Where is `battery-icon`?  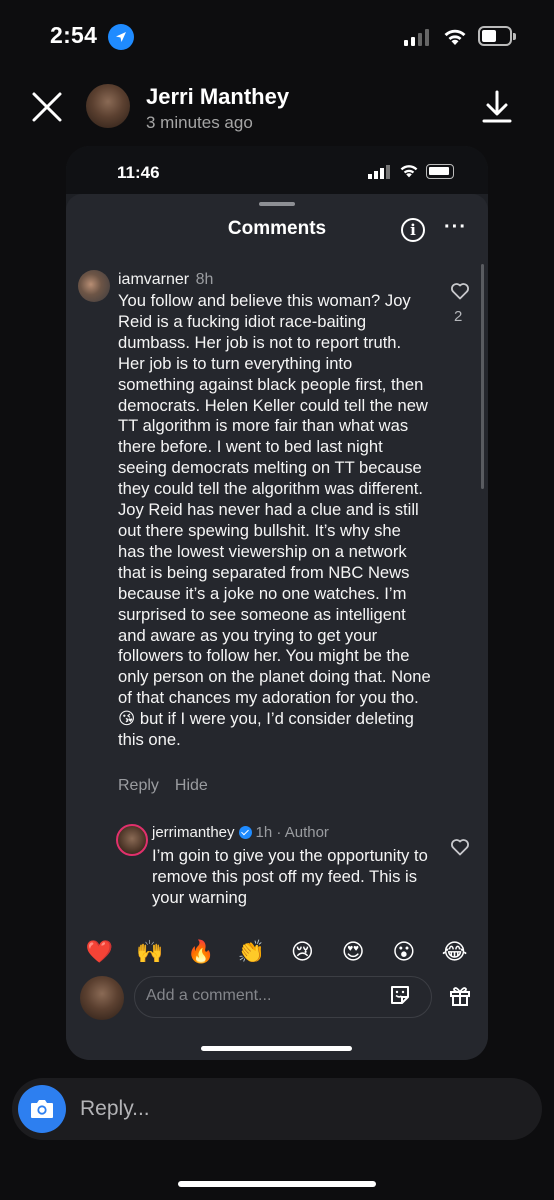
battery-icon is located at coordinates (497, 36).